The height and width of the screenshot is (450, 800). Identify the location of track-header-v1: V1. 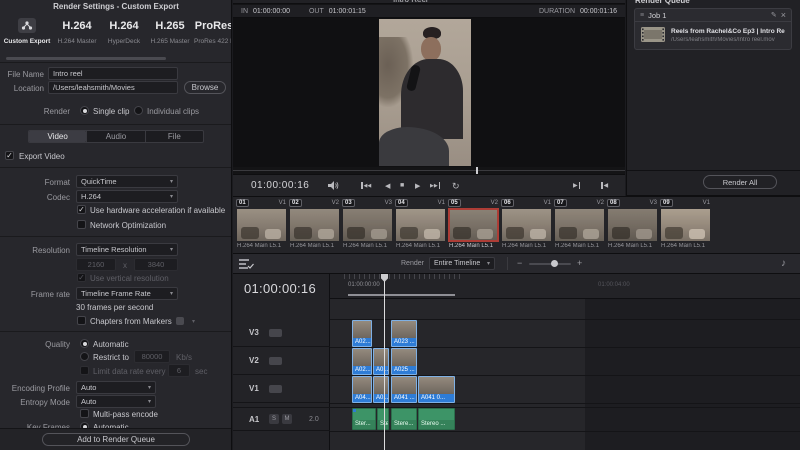
(281, 389).